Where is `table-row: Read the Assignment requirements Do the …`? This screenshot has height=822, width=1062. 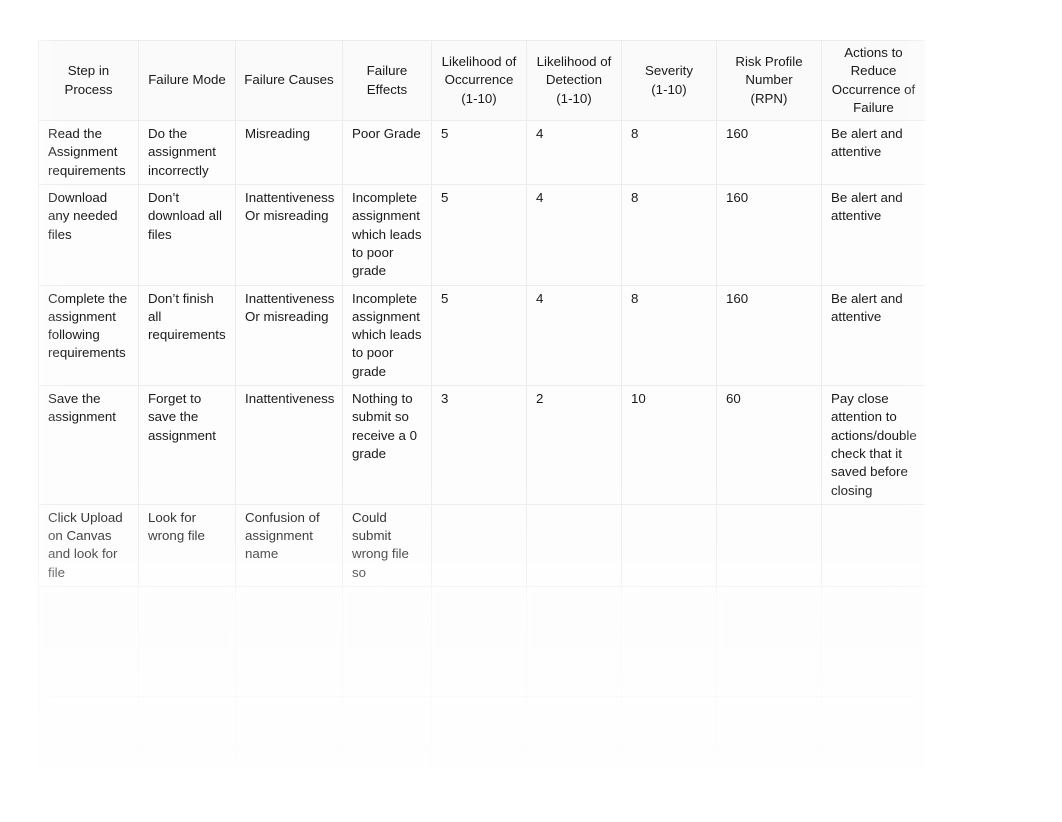 table-row: Read the Assignment requirements Do the … is located at coordinates (481, 153).